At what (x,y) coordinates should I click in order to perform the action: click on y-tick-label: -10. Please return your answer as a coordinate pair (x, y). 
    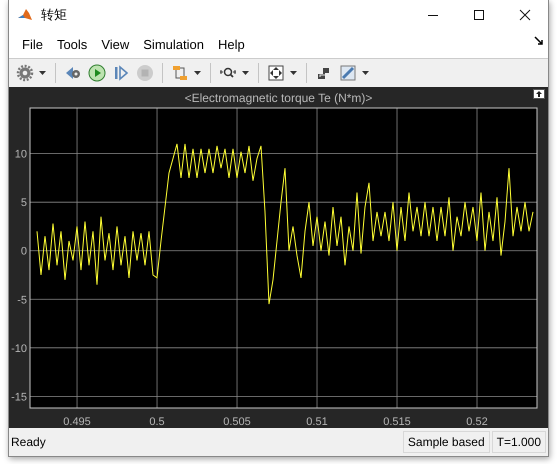
    Looking at the image, I should click on (19, 348).